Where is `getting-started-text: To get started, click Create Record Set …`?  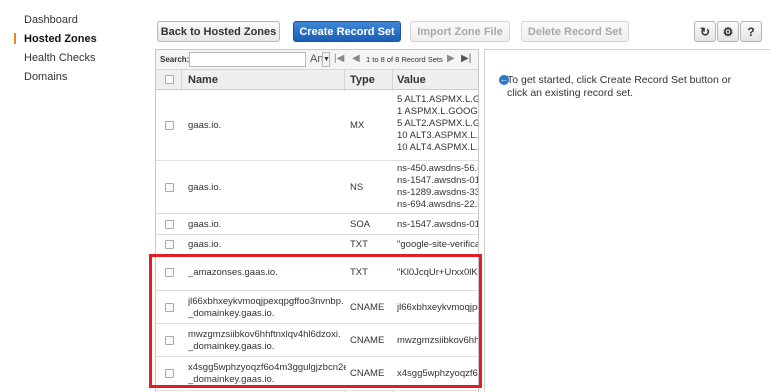 getting-started-text: To get started, click Create Record Set … is located at coordinates (619, 86).